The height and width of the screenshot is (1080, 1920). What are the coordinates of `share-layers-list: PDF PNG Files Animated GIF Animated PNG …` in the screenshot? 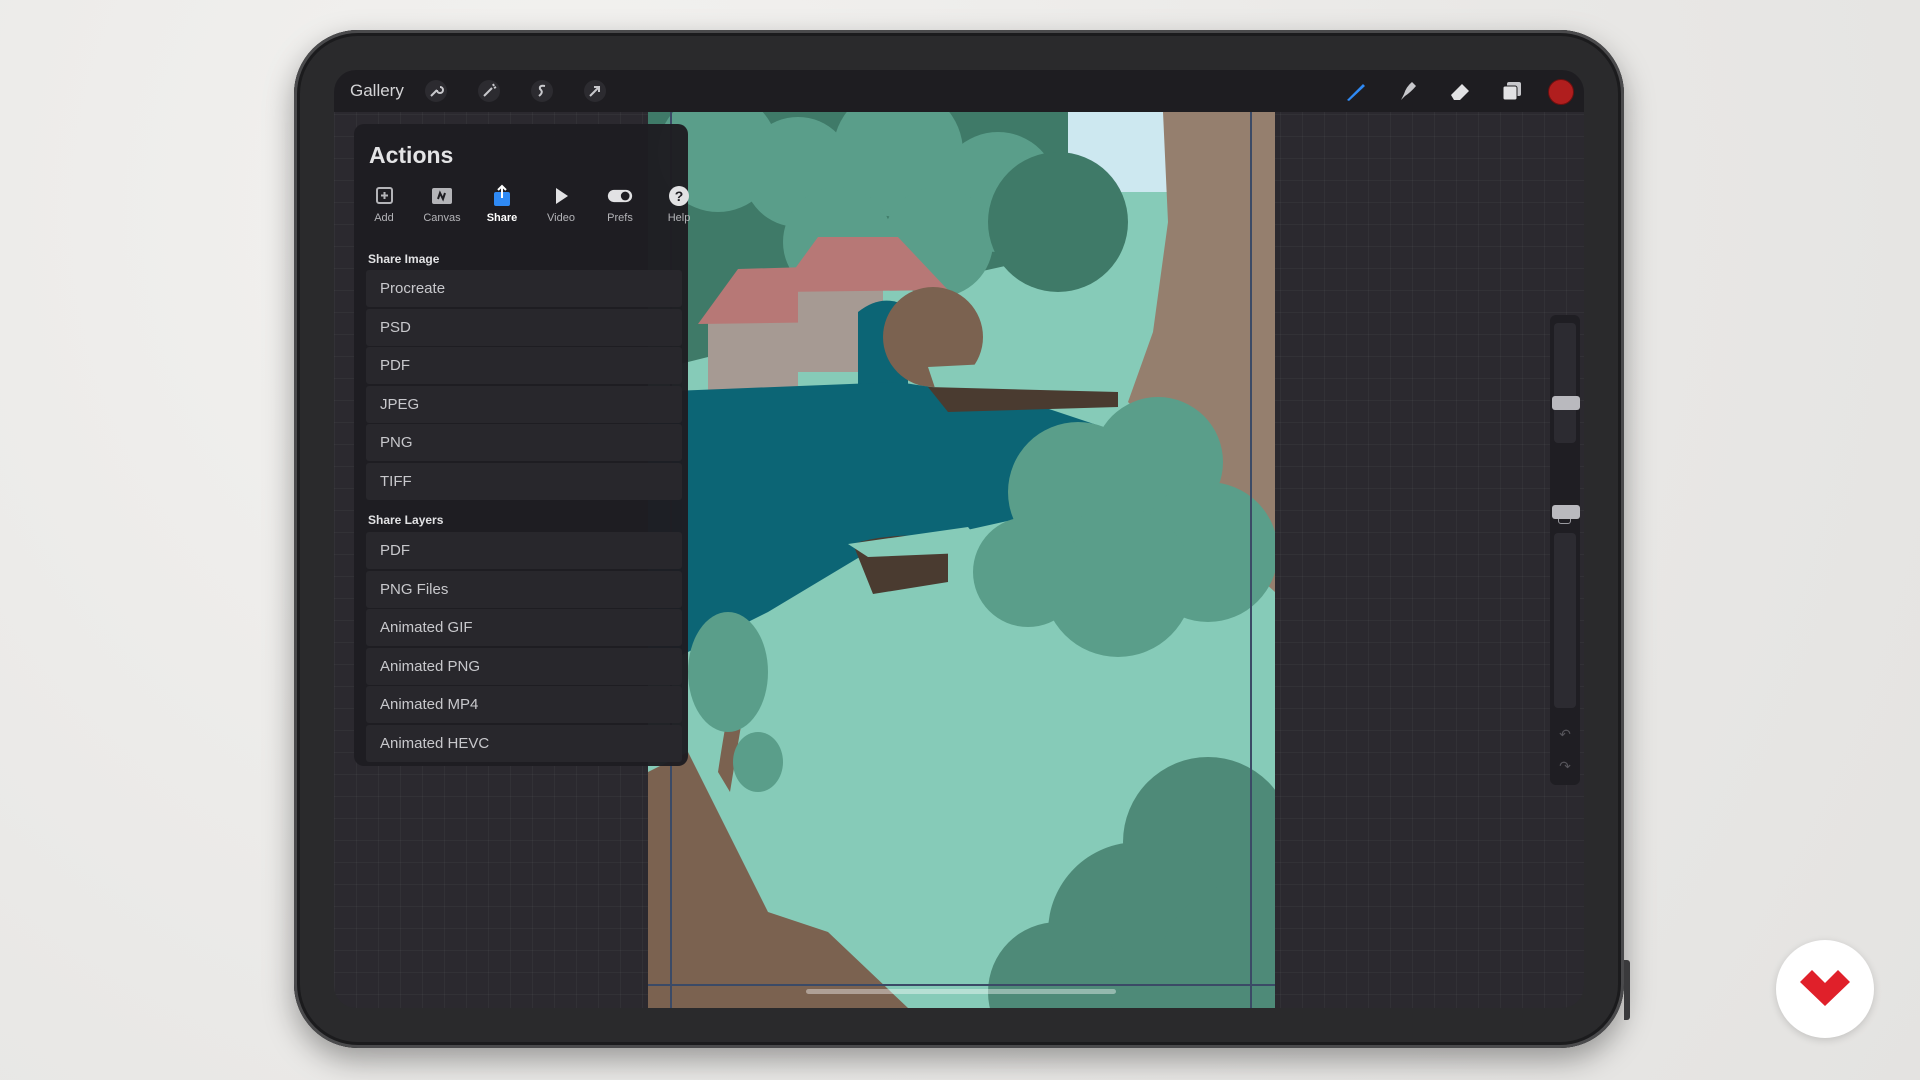 It's located at (524, 647).